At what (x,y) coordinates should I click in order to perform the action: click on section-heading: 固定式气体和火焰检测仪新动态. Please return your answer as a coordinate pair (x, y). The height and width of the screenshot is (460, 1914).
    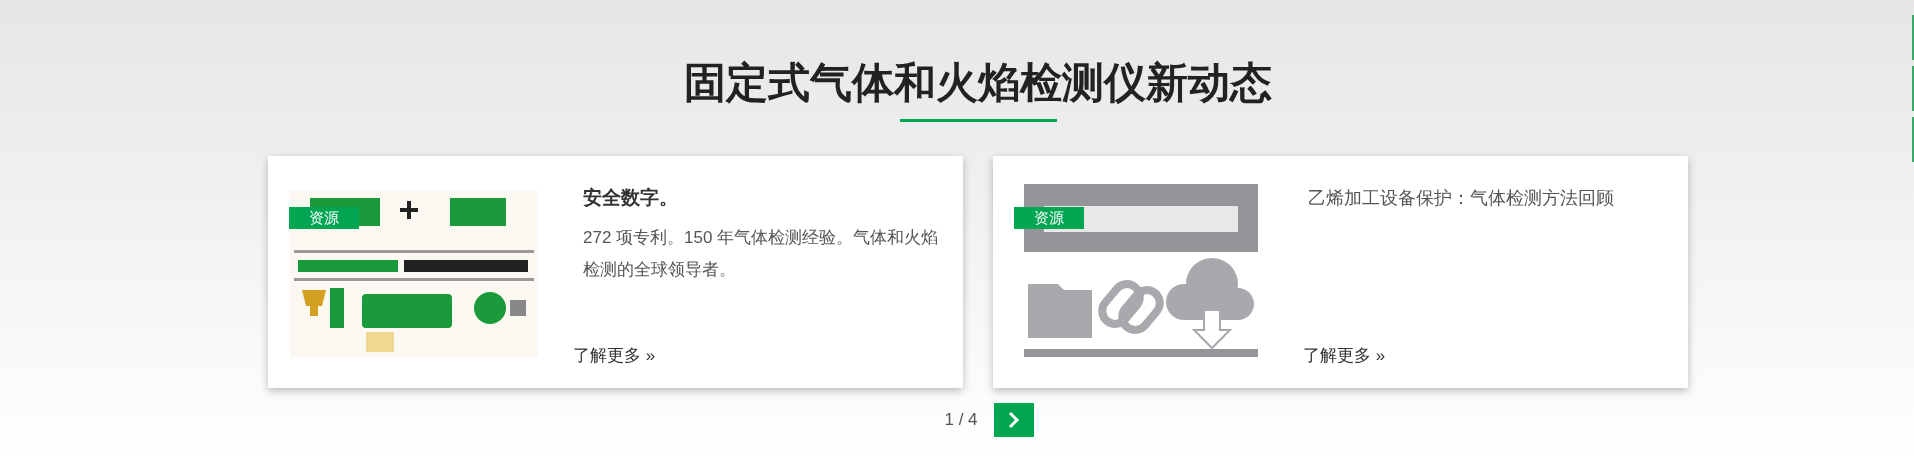
    Looking at the image, I should click on (978, 83).